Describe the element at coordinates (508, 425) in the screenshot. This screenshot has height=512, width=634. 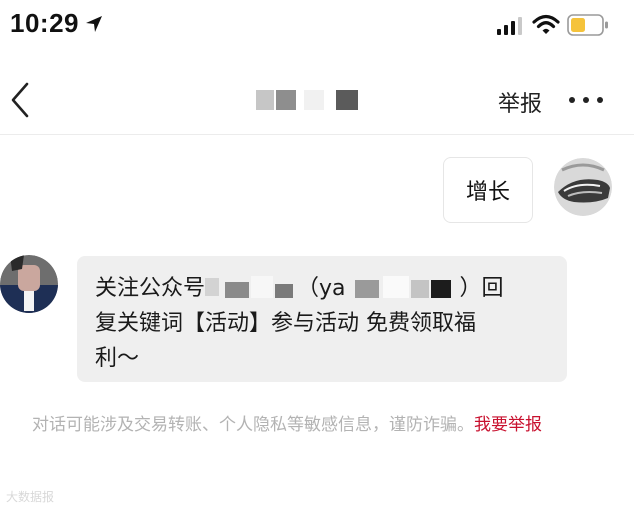
I see `report-link: 我要举报` at that location.